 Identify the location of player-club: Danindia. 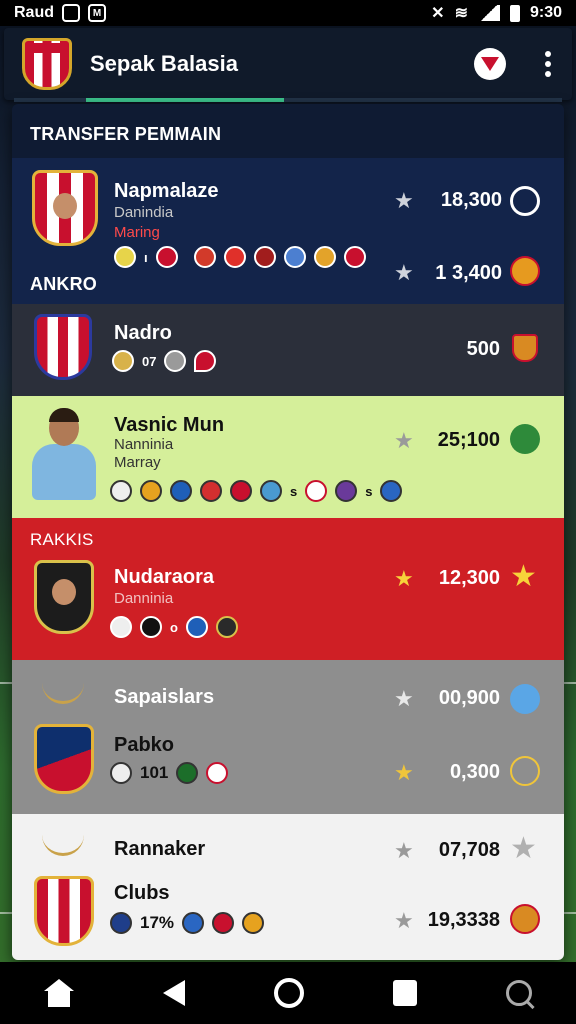
(144, 212).